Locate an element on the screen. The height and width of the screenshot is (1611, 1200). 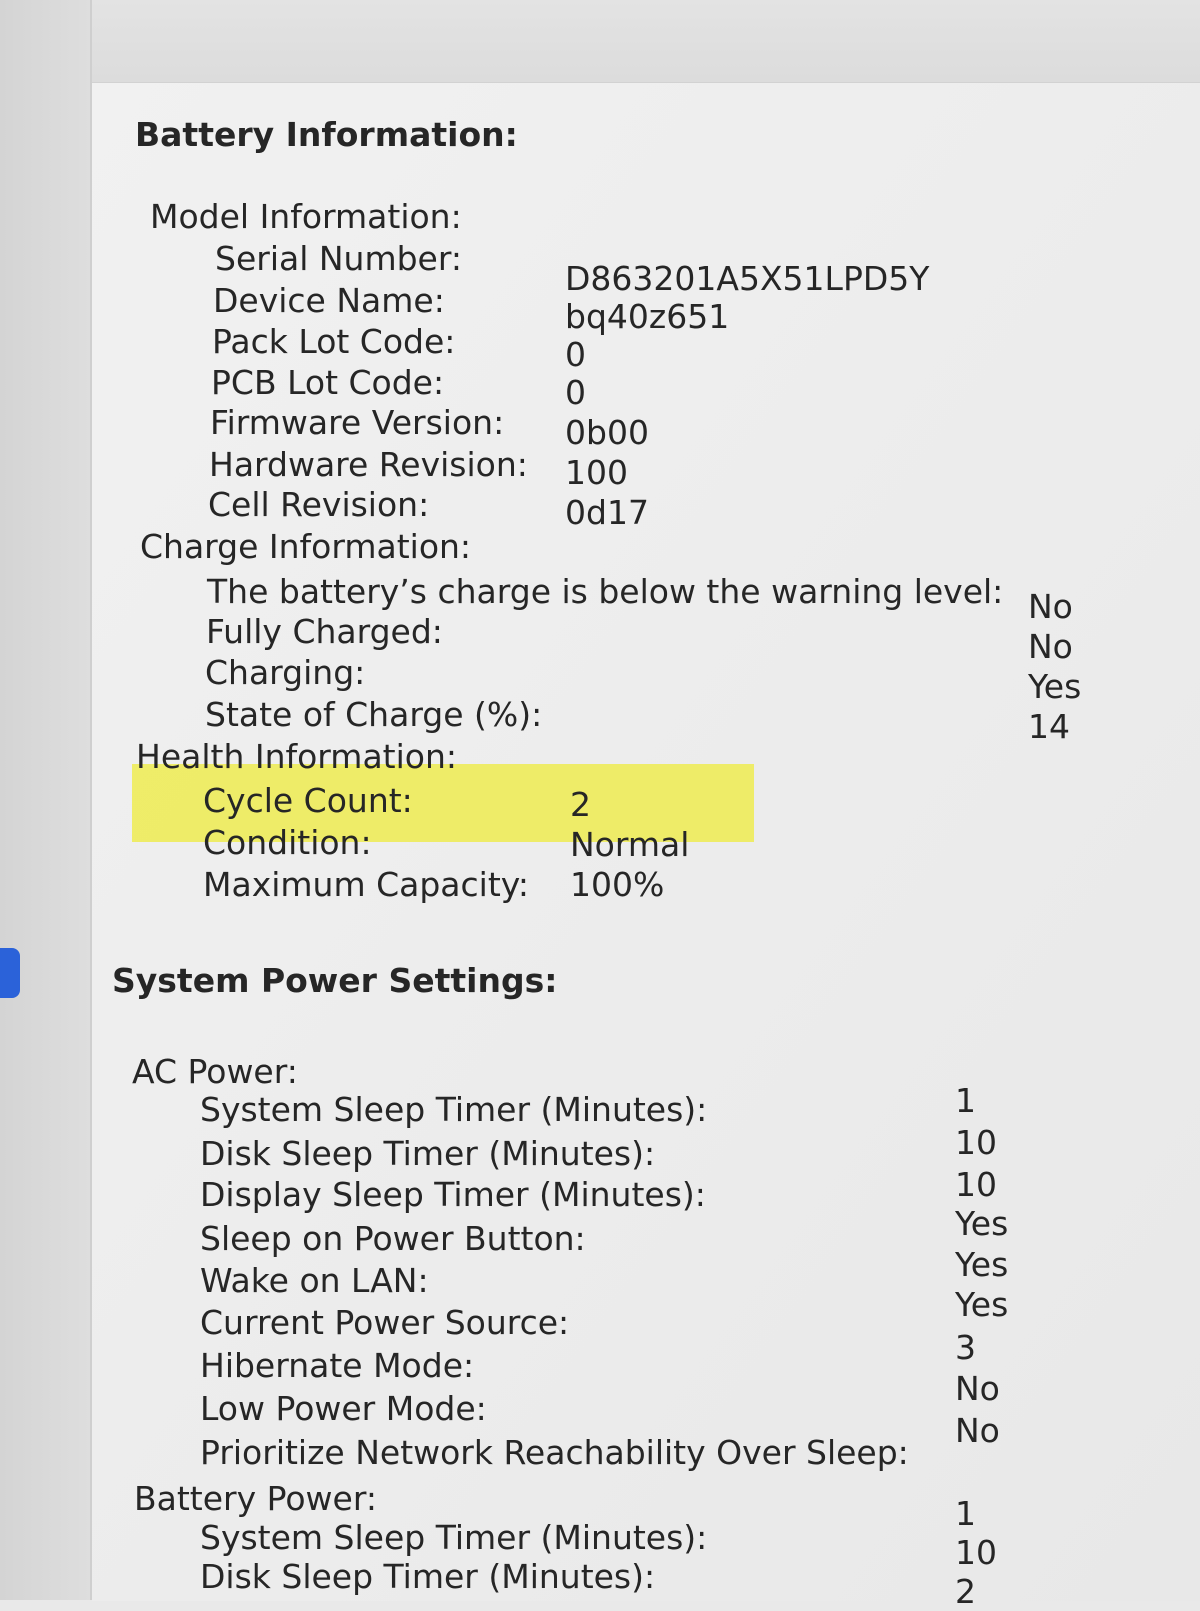
battery-disk-sleep-value: 10 is located at coordinates (976, 1552).